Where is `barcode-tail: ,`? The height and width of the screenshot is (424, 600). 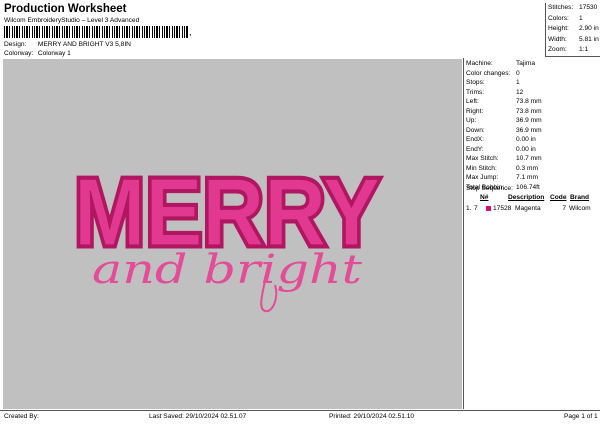 barcode-tail: , is located at coordinates (190, 32).